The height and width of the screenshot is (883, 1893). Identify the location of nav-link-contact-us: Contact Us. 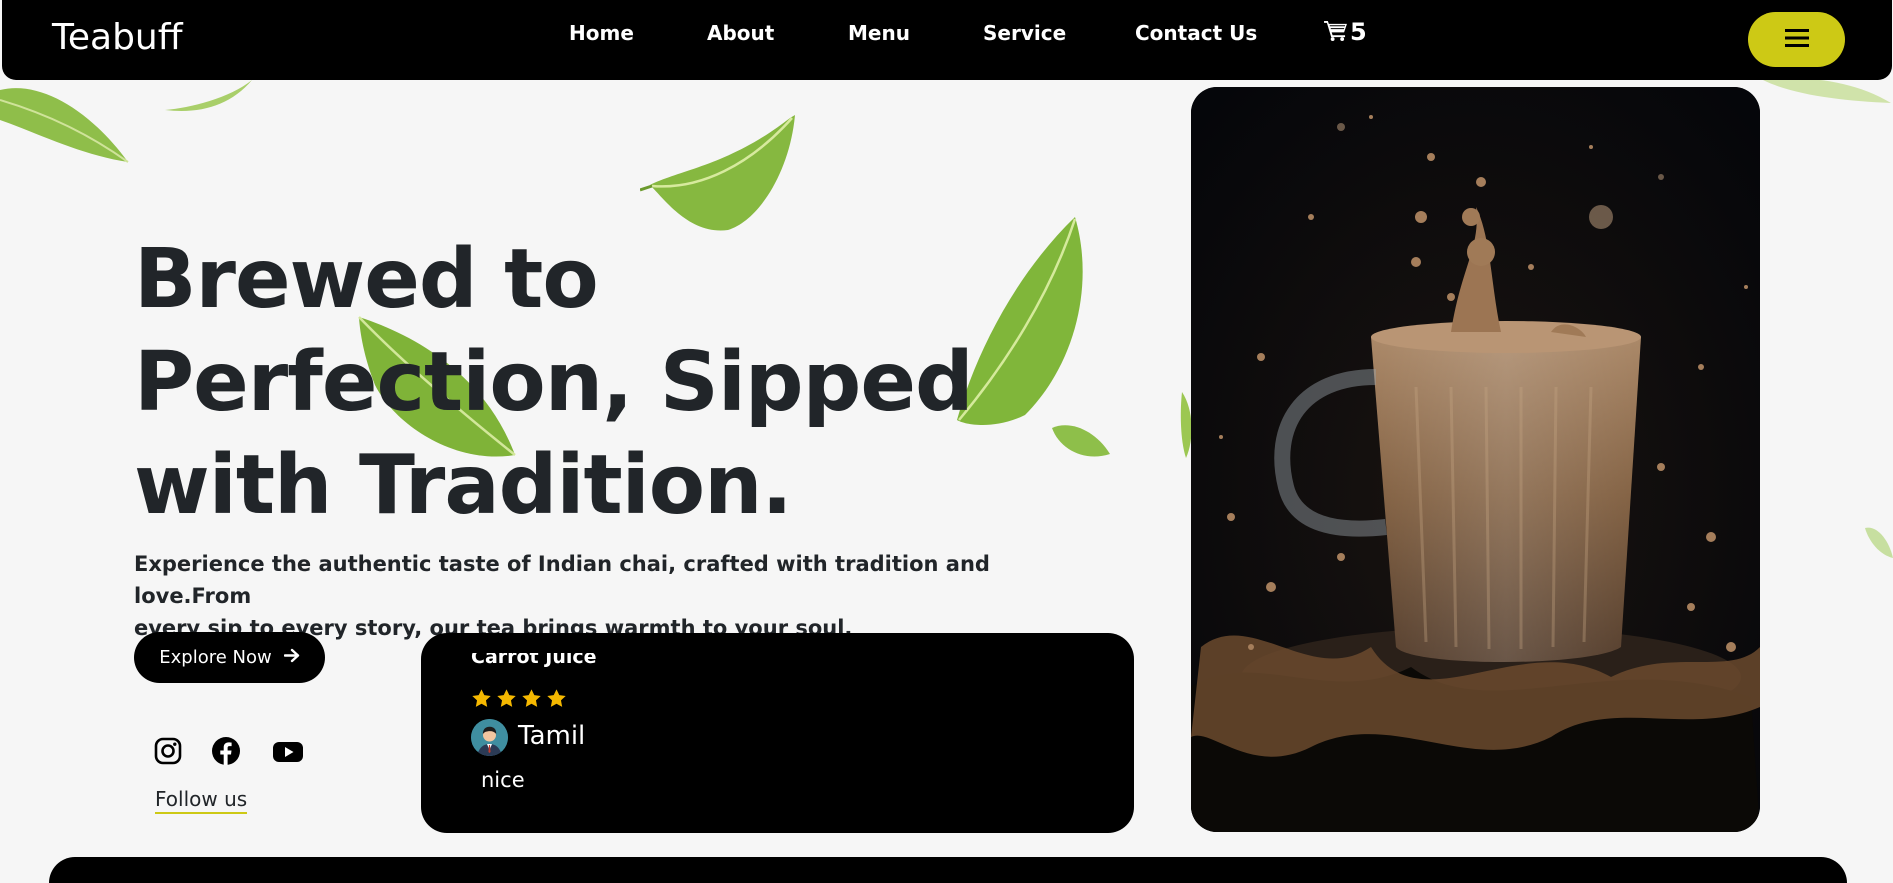
(1196, 33).